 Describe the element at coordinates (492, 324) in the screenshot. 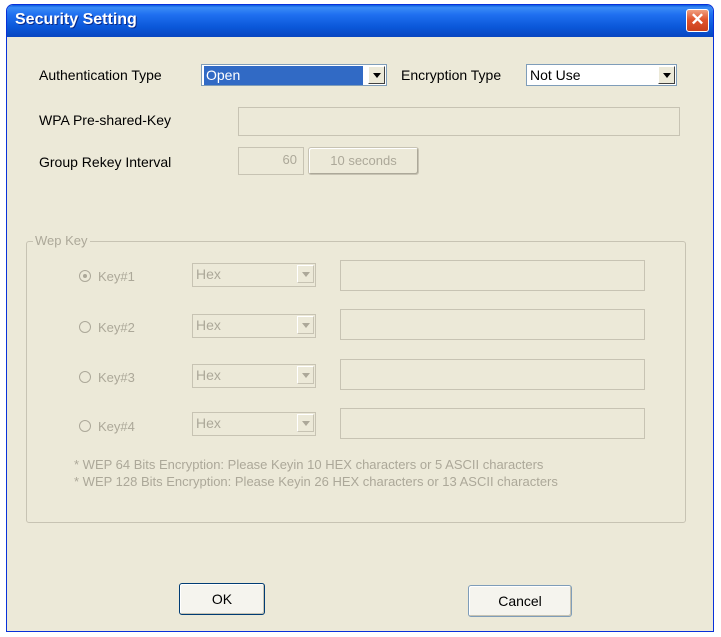

I see `key2-input` at that location.